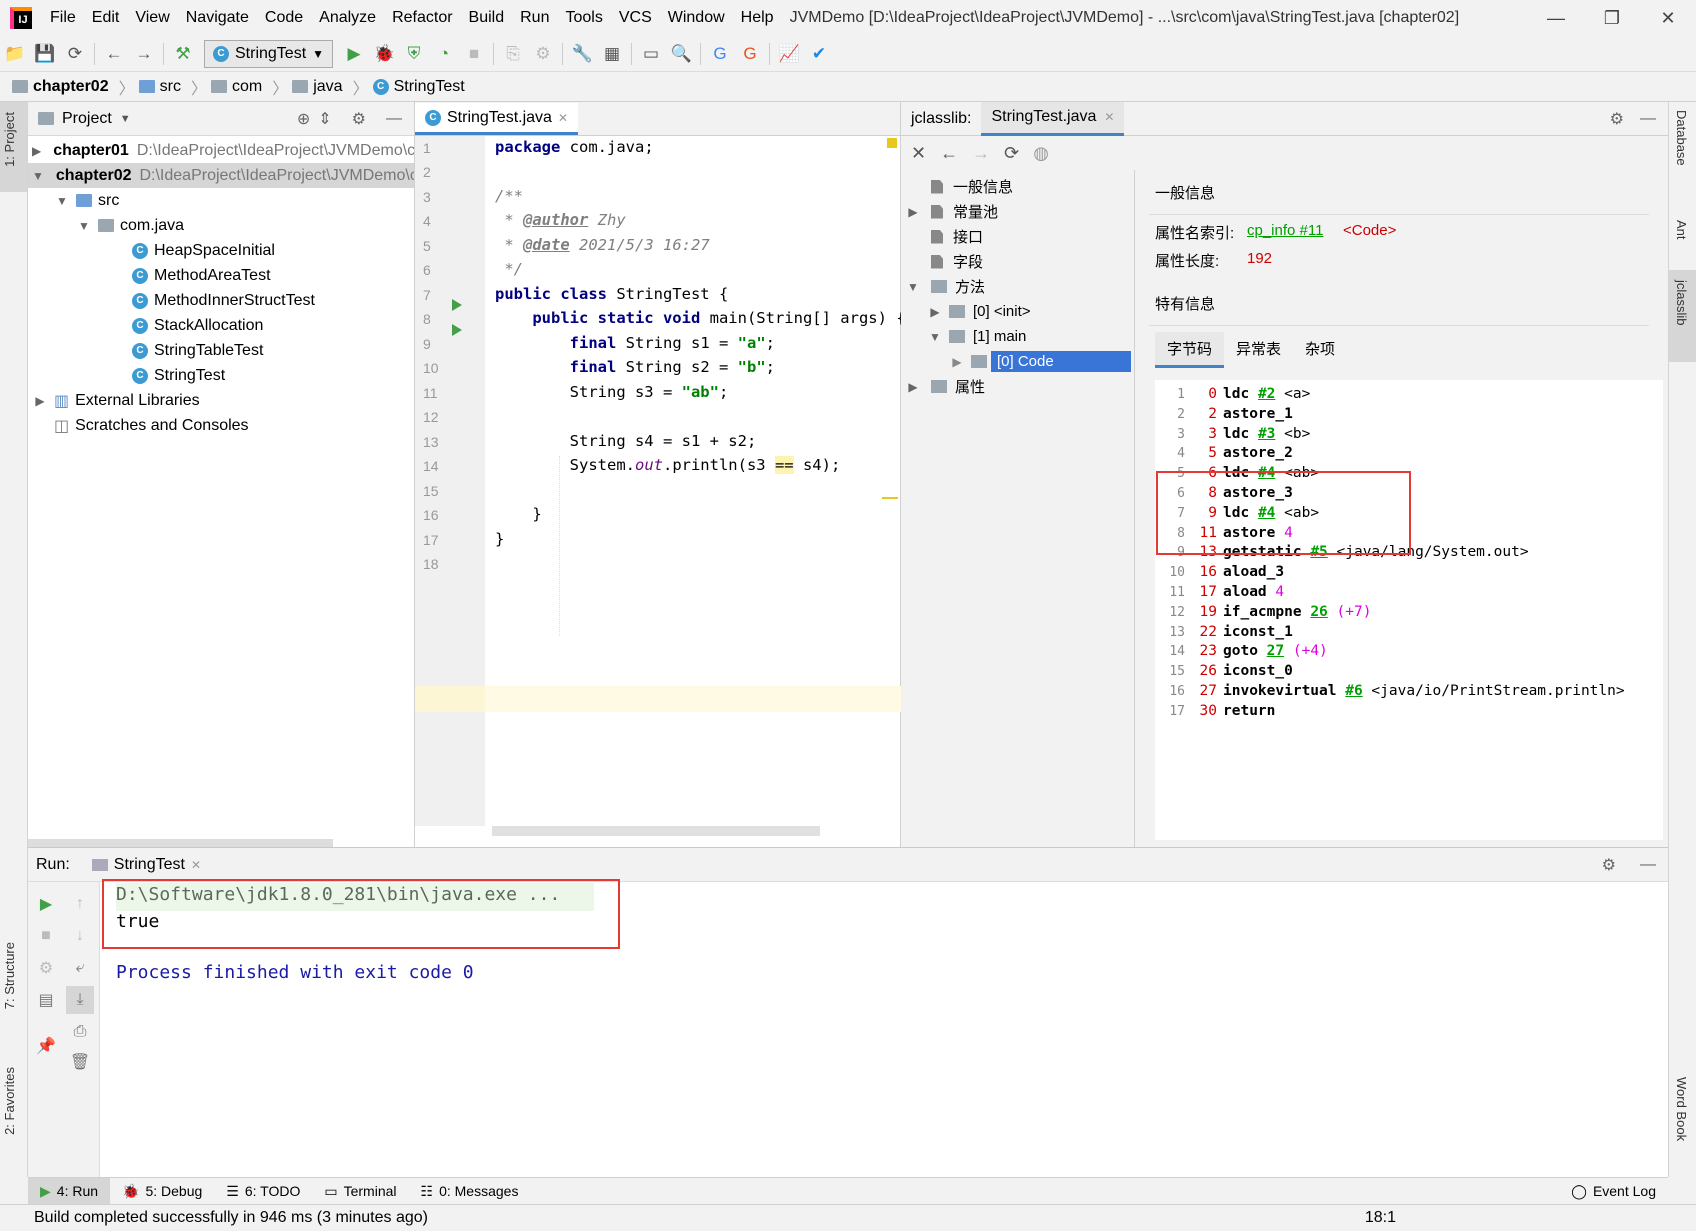 The image size is (1696, 1231). I want to click on bytecode-row: 11 17 aload 4, so click(1405, 594).